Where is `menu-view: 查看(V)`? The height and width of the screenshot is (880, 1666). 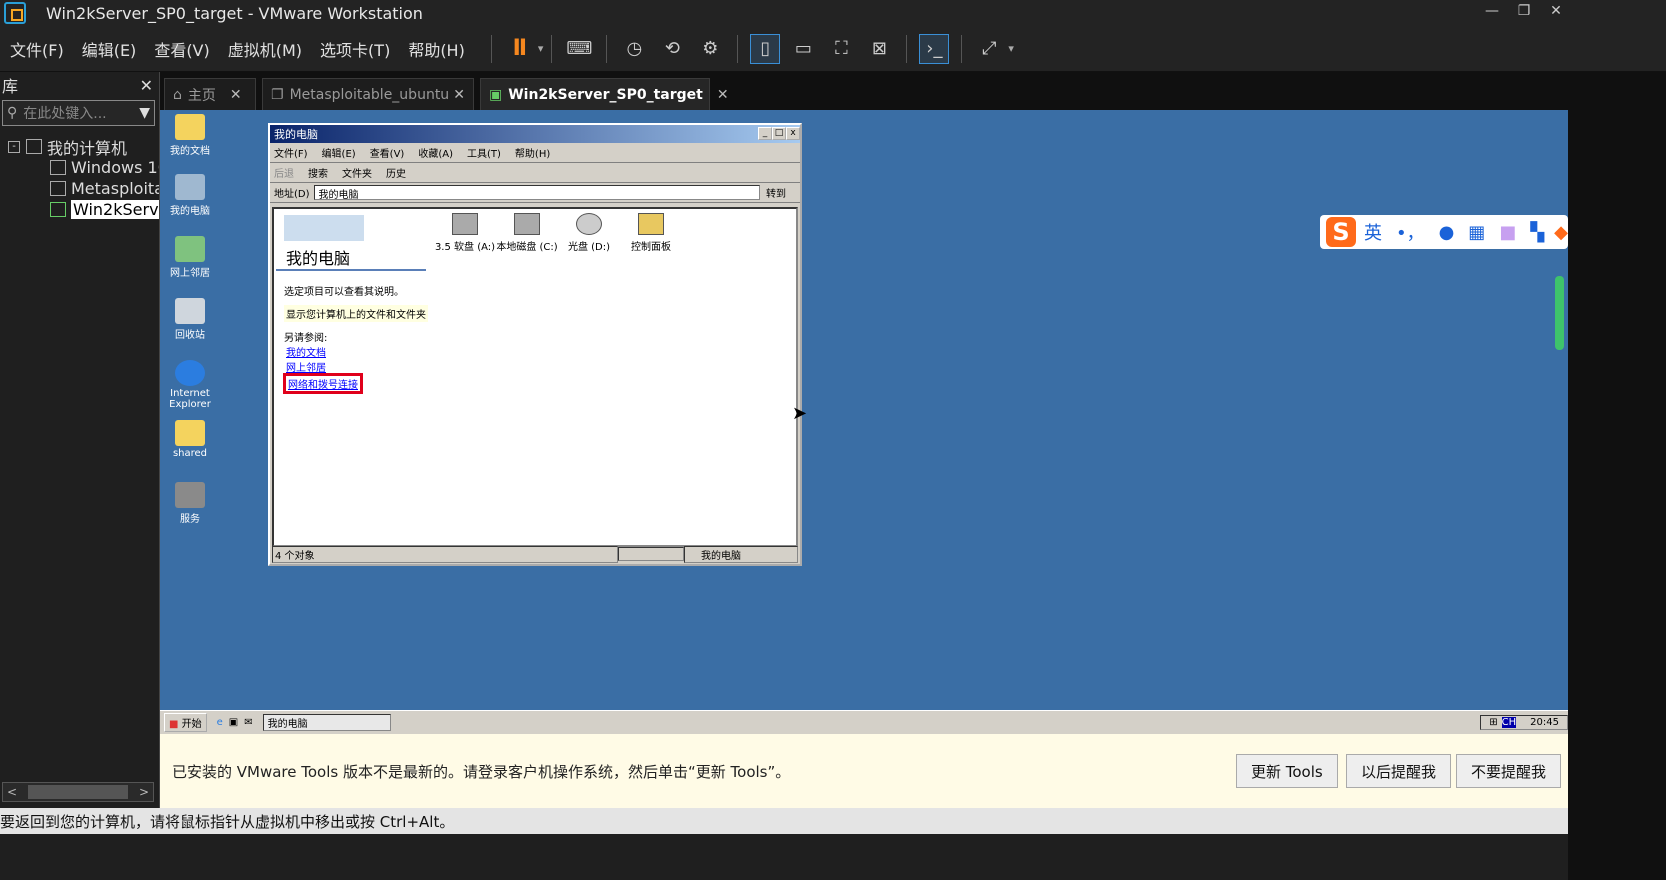 menu-view: 查看(V) is located at coordinates (181, 49).